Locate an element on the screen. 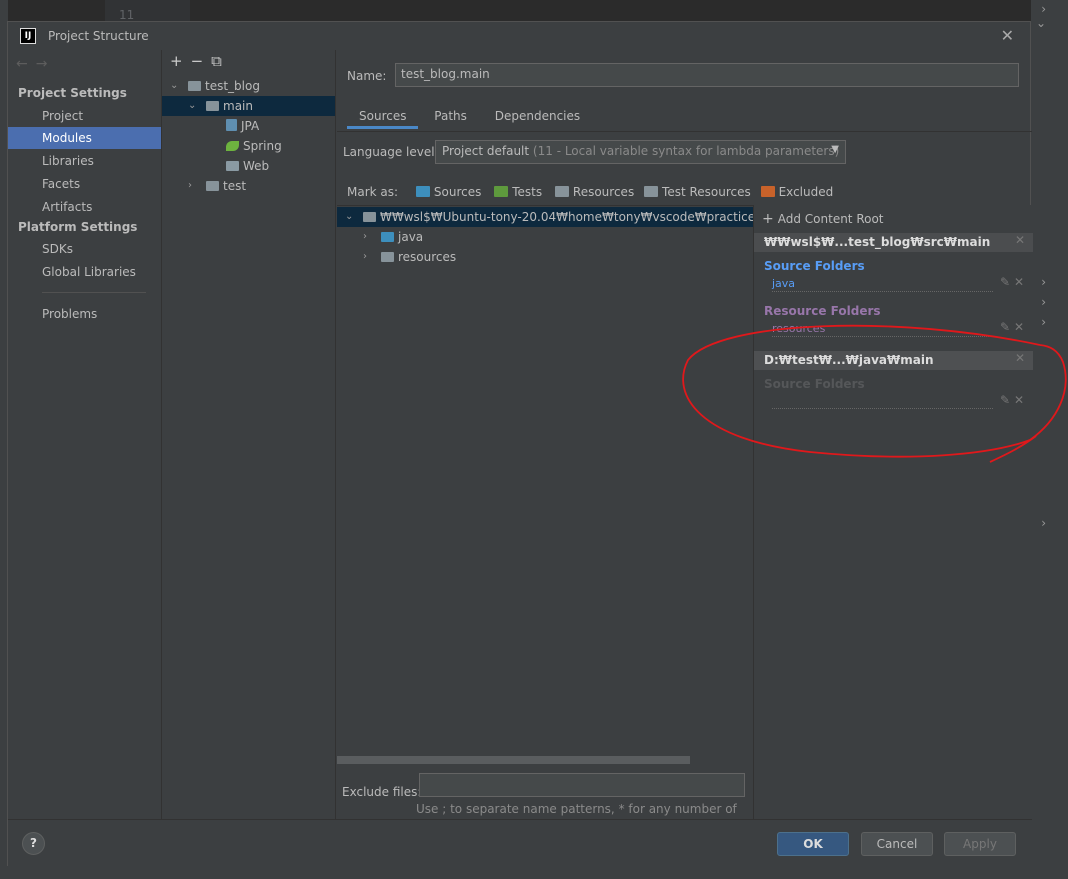 The image size is (1068, 879). ok-button: OK is located at coordinates (813, 844).